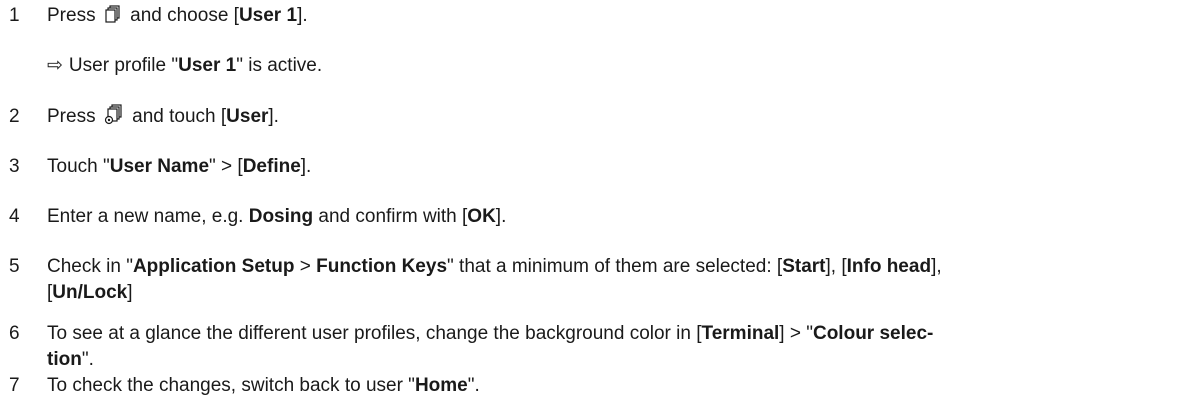  What do you see at coordinates (14, 166) in the screenshot?
I see `step-number: 3` at bounding box center [14, 166].